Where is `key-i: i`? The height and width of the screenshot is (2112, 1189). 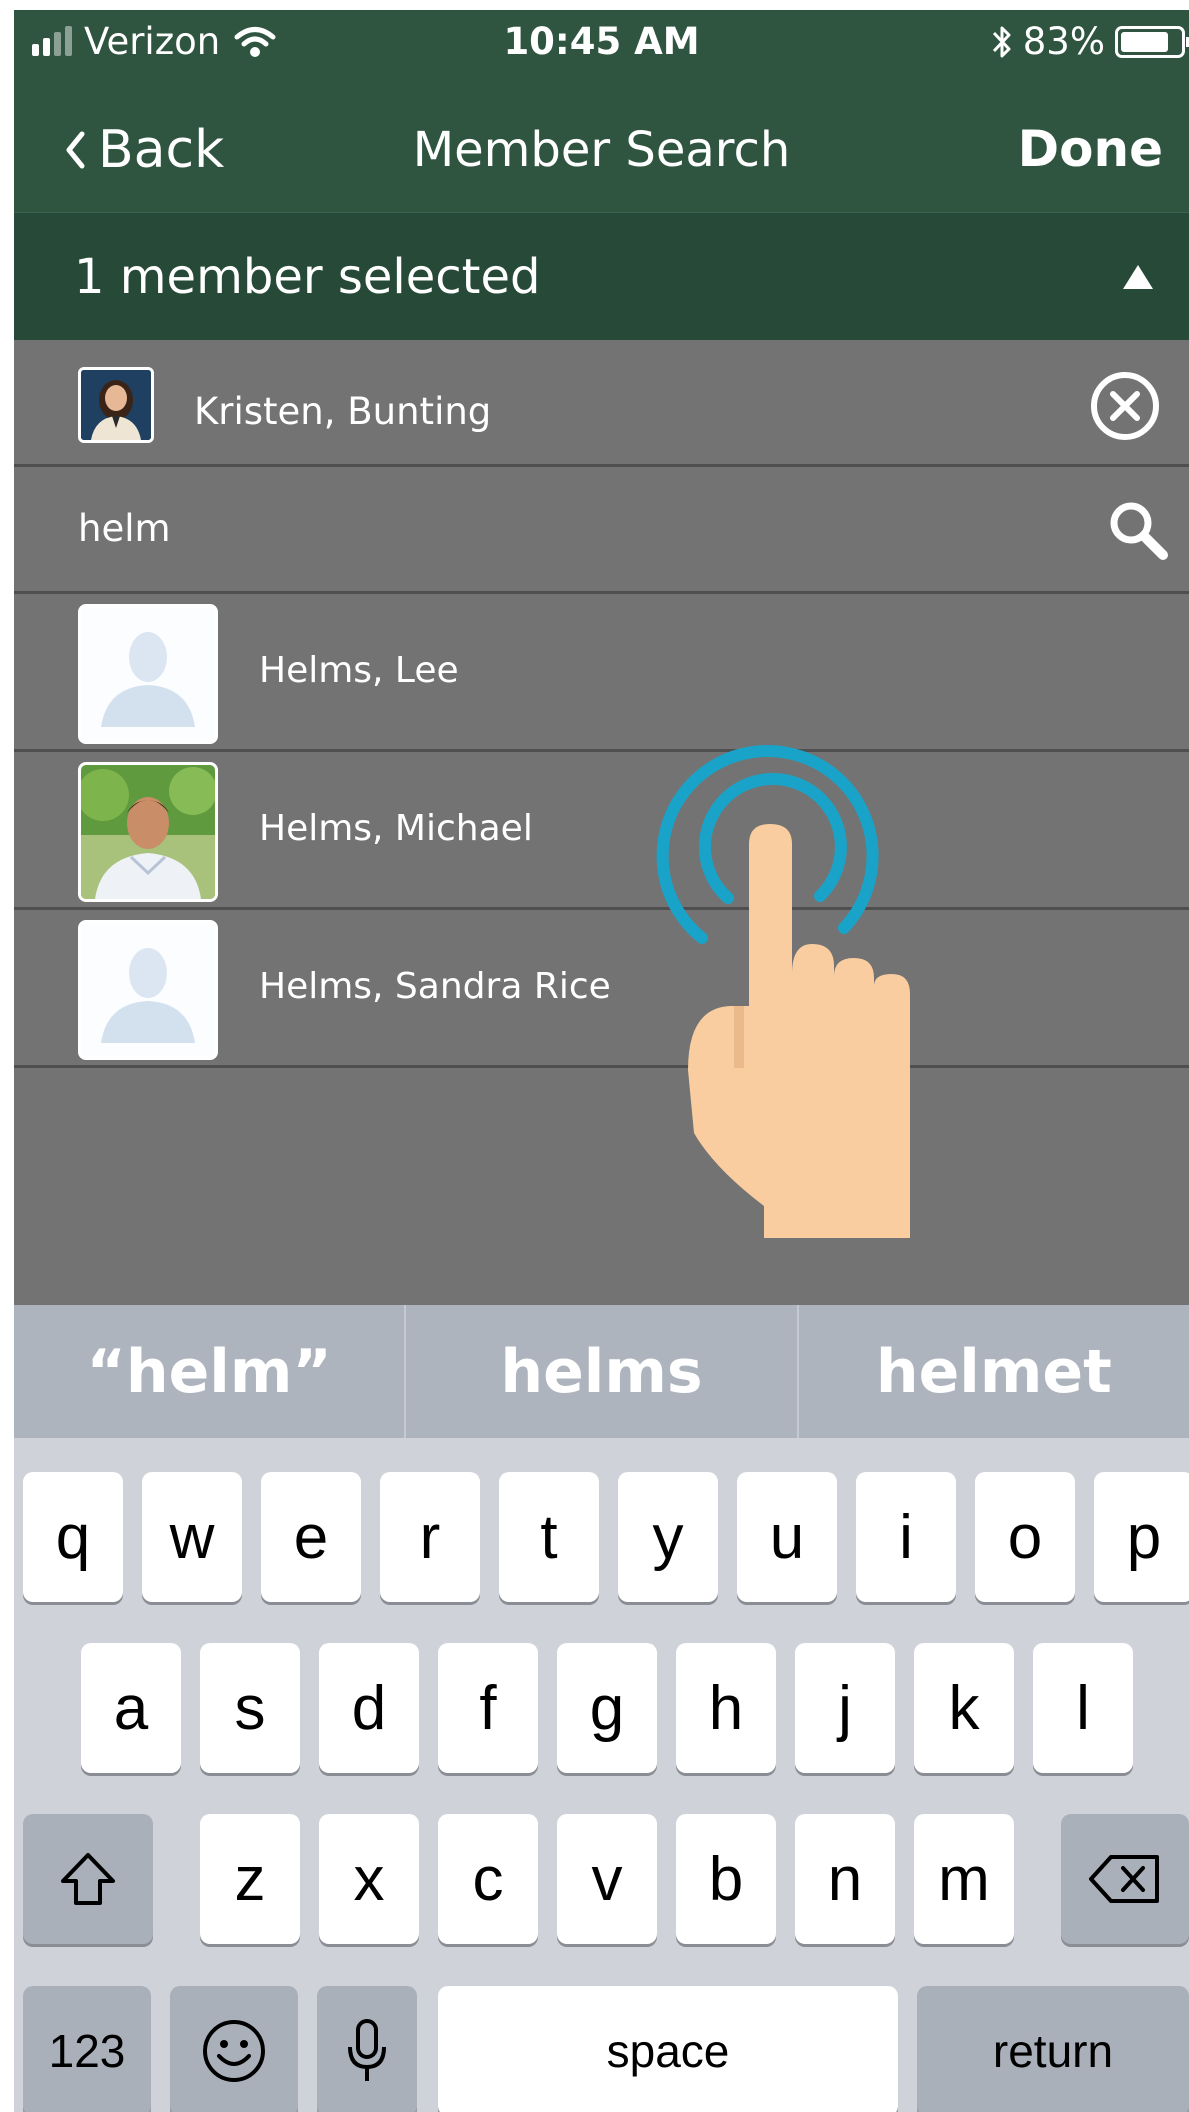
key-i: i is located at coordinates (906, 1537).